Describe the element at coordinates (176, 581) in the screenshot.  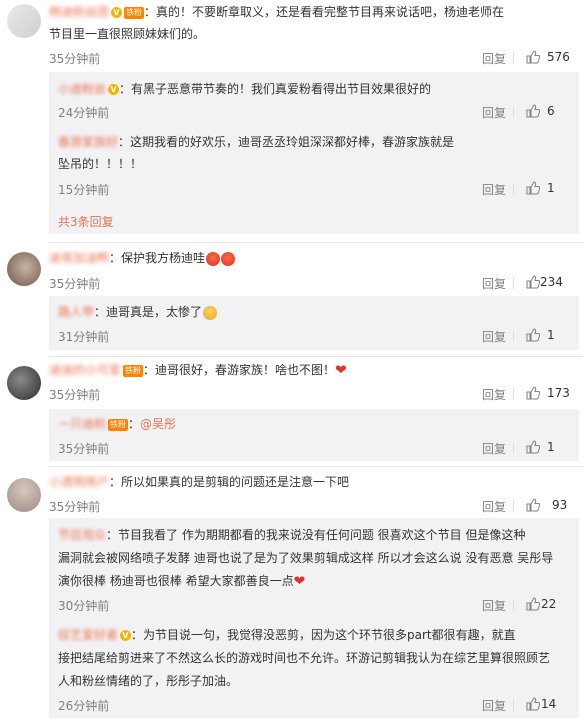
I see `reply-text: 演你很棒 杨迪哥也很棒 希望大家都善良一点` at that location.